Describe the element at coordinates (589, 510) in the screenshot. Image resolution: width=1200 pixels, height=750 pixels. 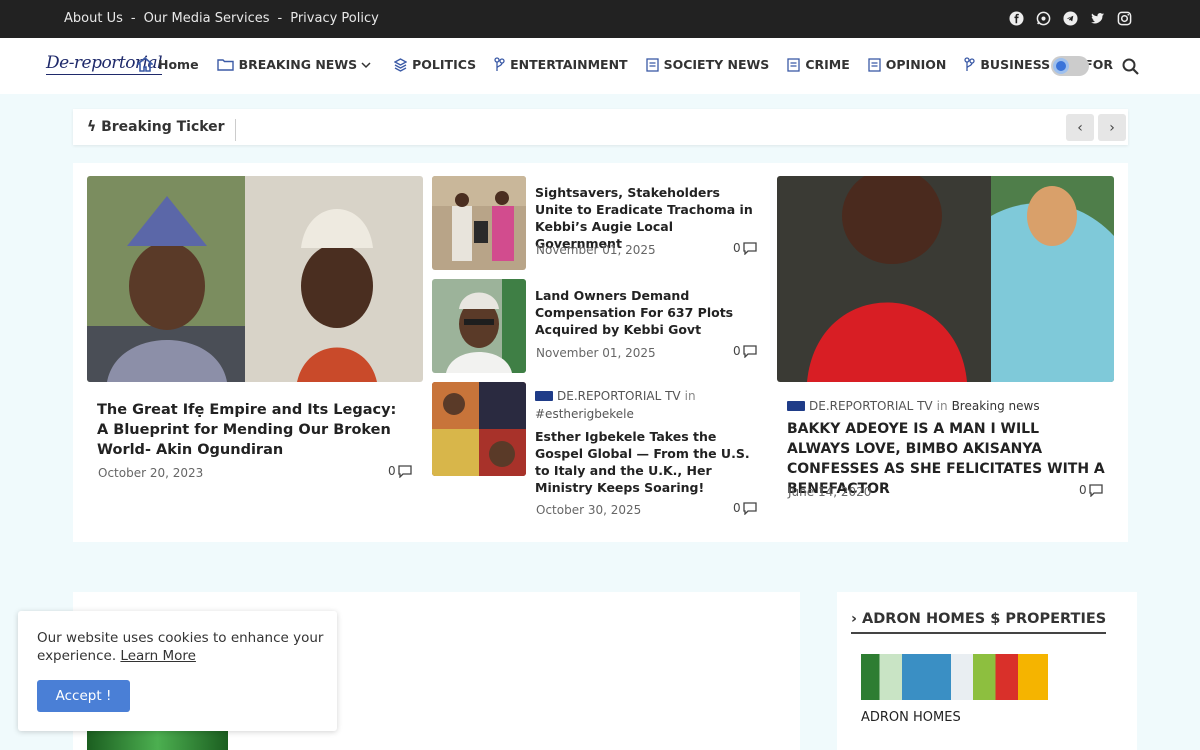
I see `article-3-date: October 30, 2025` at that location.